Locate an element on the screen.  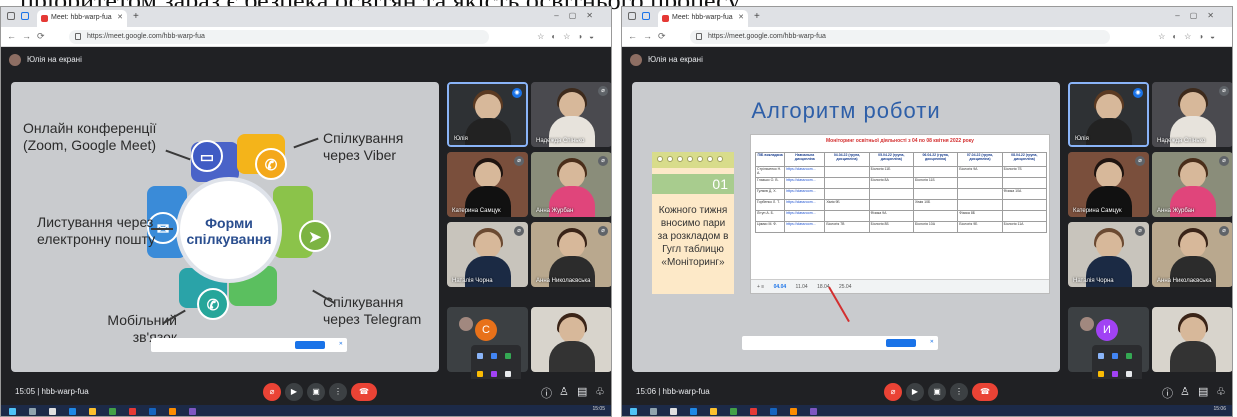
sheet-tab: 11.04 is located at coordinates (802, 287).